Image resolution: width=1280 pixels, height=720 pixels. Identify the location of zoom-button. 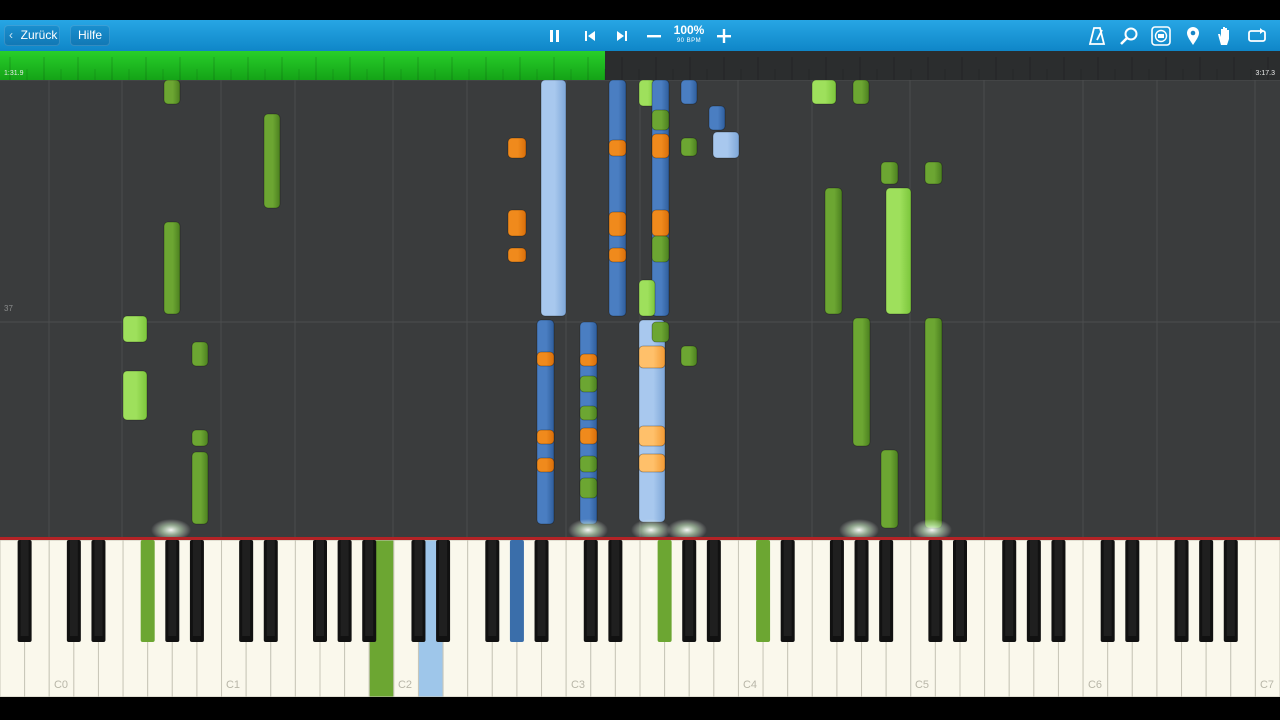
(1129, 36).